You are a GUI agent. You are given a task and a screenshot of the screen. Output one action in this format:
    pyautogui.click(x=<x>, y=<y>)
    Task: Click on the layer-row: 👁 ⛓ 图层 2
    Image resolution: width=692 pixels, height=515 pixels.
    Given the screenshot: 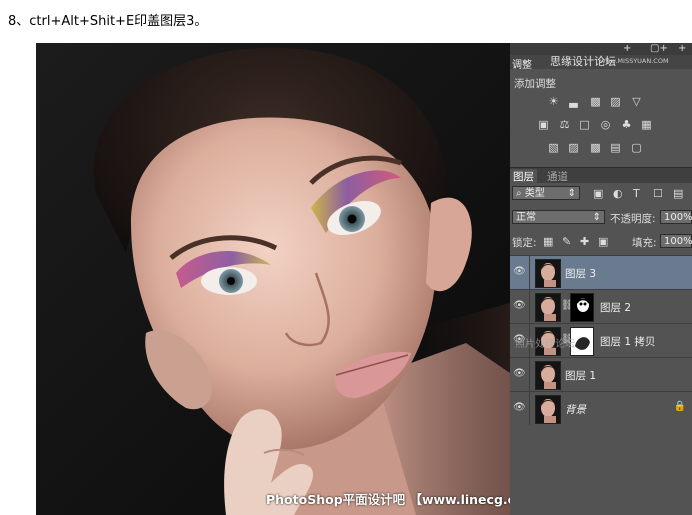 What is the action you would take?
    pyautogui.click(x=601, y=306)
    